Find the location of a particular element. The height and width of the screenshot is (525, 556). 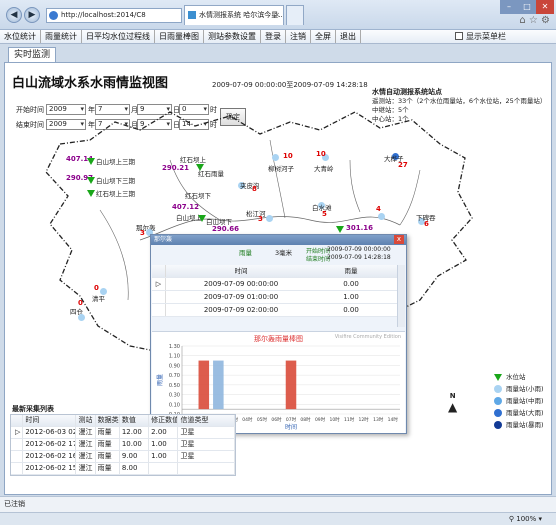

close-window-button: ✕ is located at coordinates (545, 7).